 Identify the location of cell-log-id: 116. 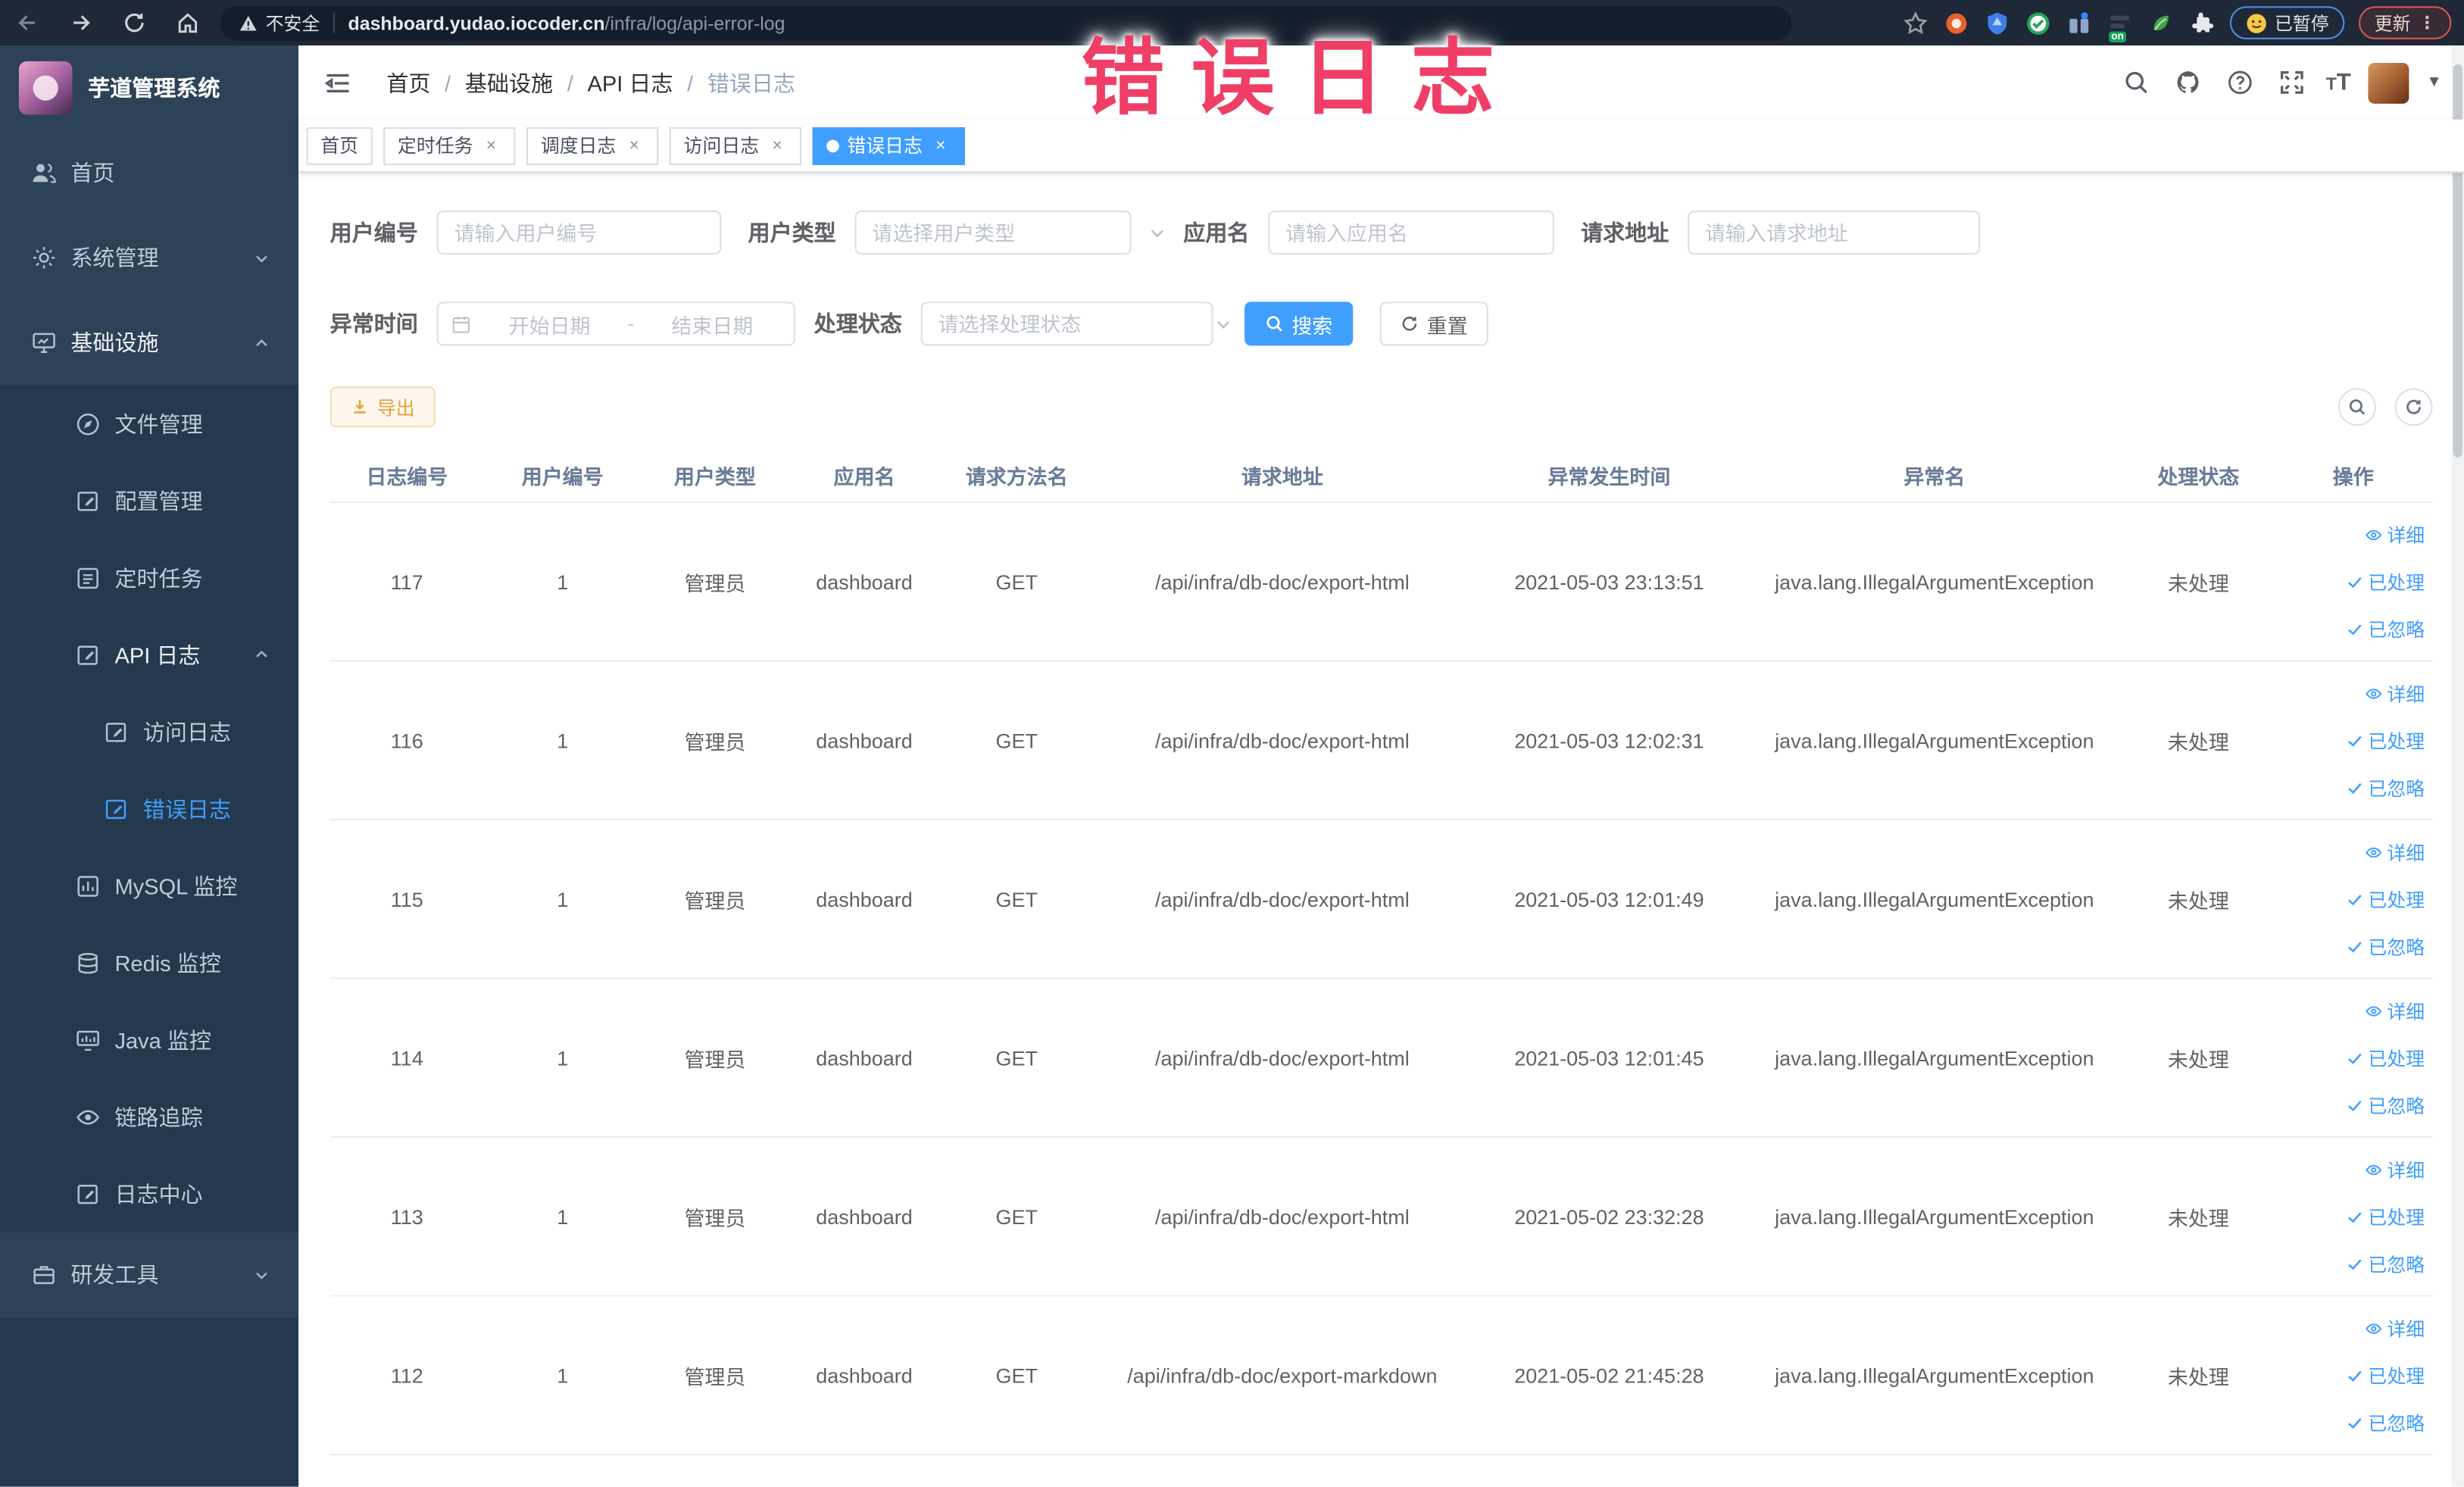
(406, 740).